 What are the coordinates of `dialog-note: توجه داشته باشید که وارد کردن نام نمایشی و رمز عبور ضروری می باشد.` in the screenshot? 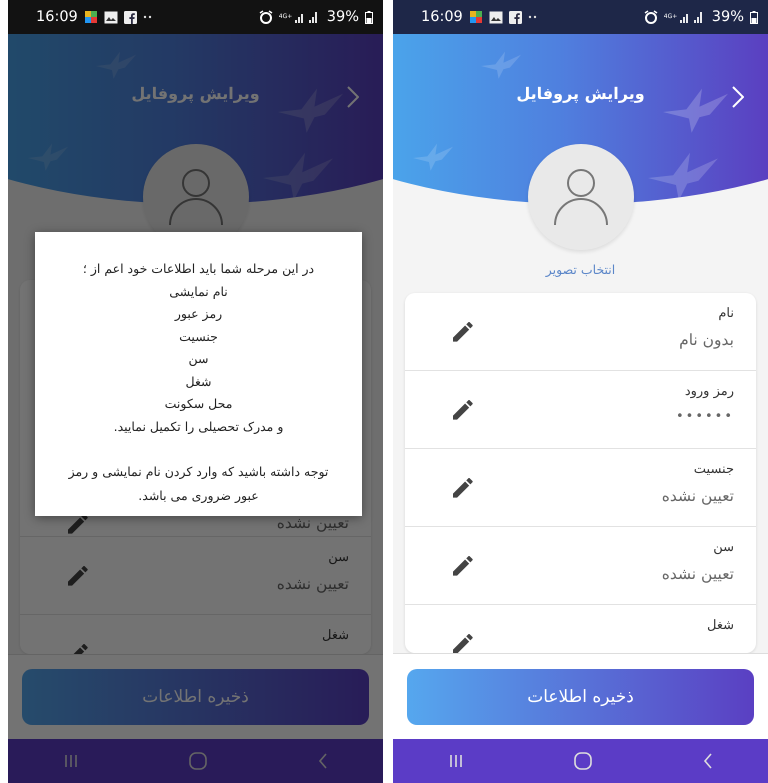 It's located at (198, 484).